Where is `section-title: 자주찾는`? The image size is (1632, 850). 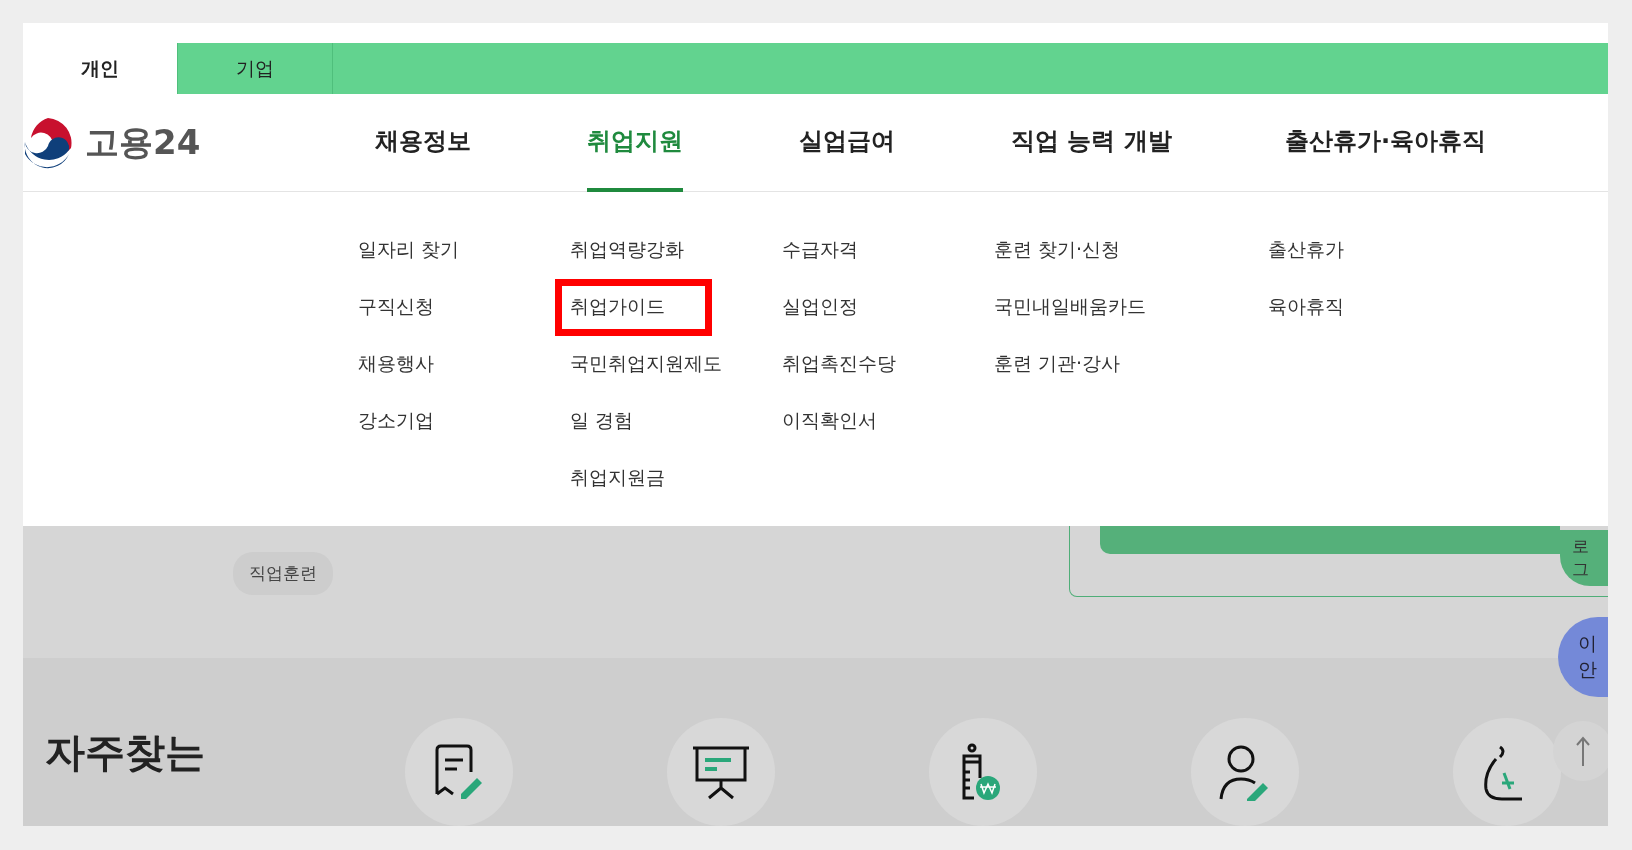 section-title: 자주찾는 is located at coordinates (125, 752).